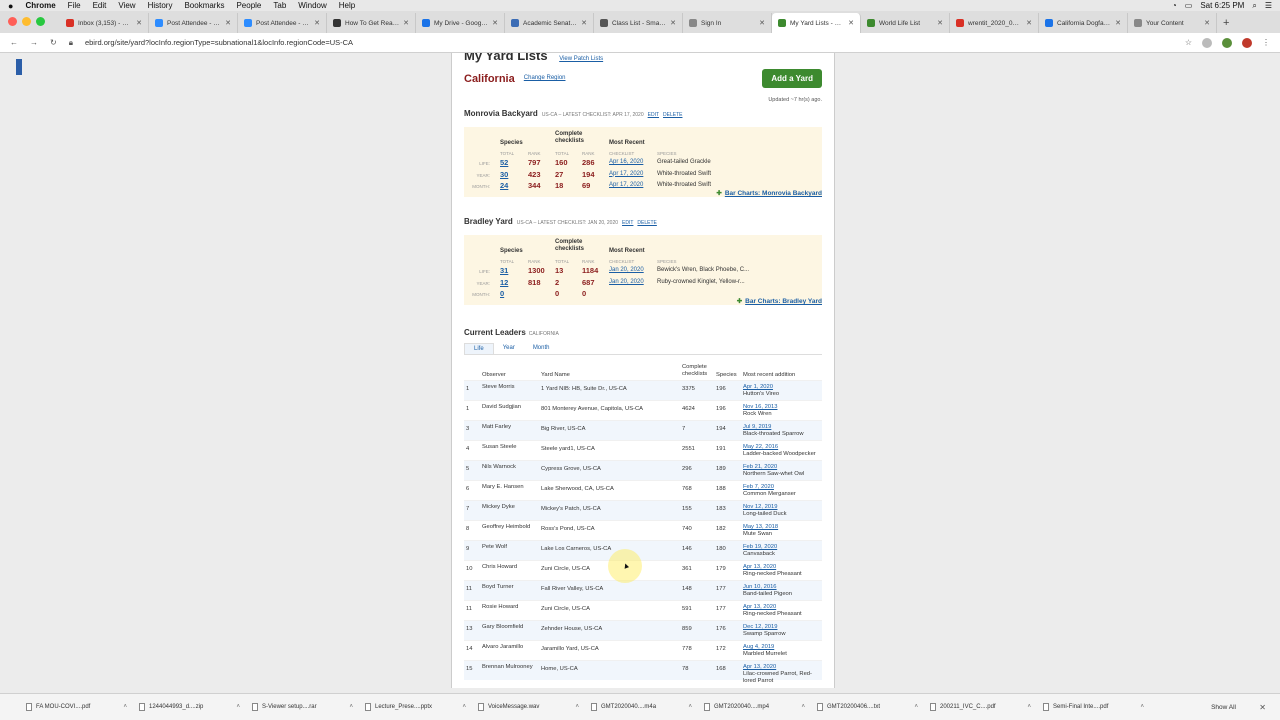 The height and width of the screenshot is (720, 1280). What do you see at coordinates (1083, 23) in the screenshot?
I see `browser-tab: California Dogface... ✕` at bounding box center [1083, 23].